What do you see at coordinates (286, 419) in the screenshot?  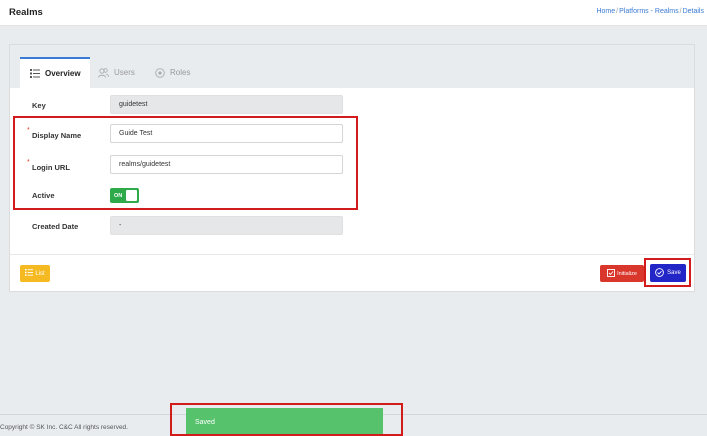 I see `toast-highlight-box` at bounding box center [286, 419].